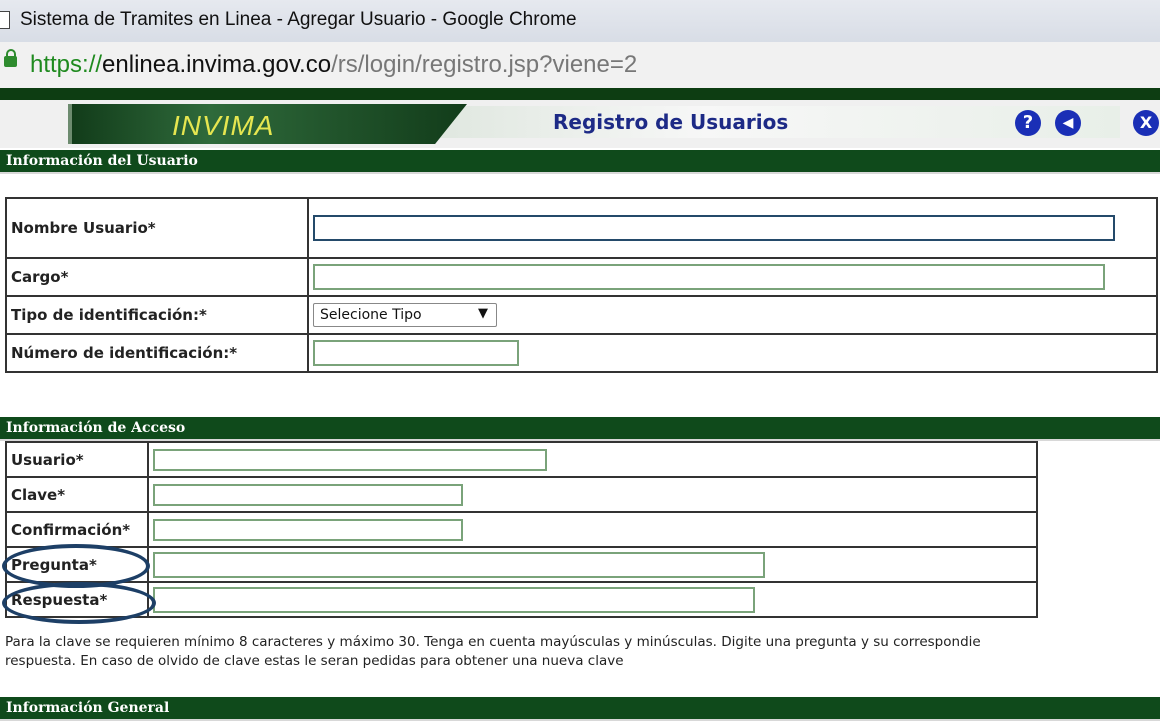  I want to click on app-header: INVIMA Registro de Usuarios ? ◀ X, so click(580, 124).